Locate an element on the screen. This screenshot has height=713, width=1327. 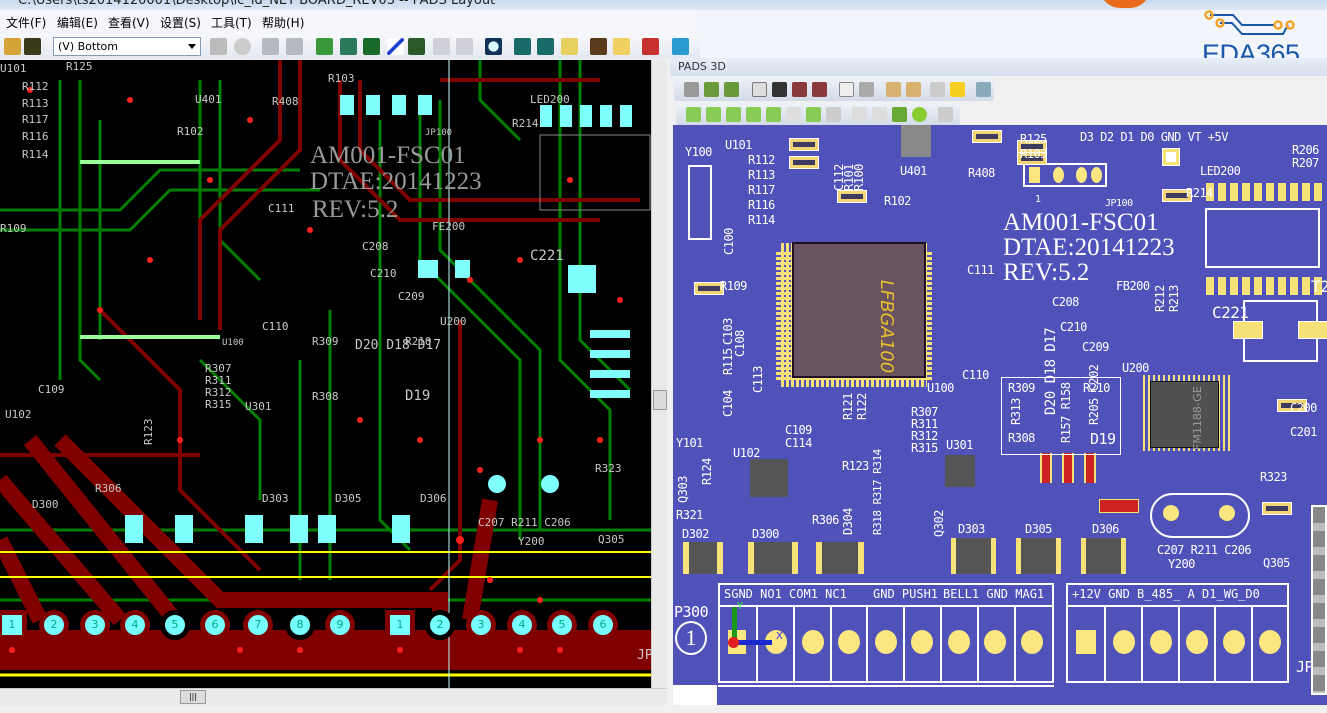
ref-label: U102 is located at coordinates (18, 414).